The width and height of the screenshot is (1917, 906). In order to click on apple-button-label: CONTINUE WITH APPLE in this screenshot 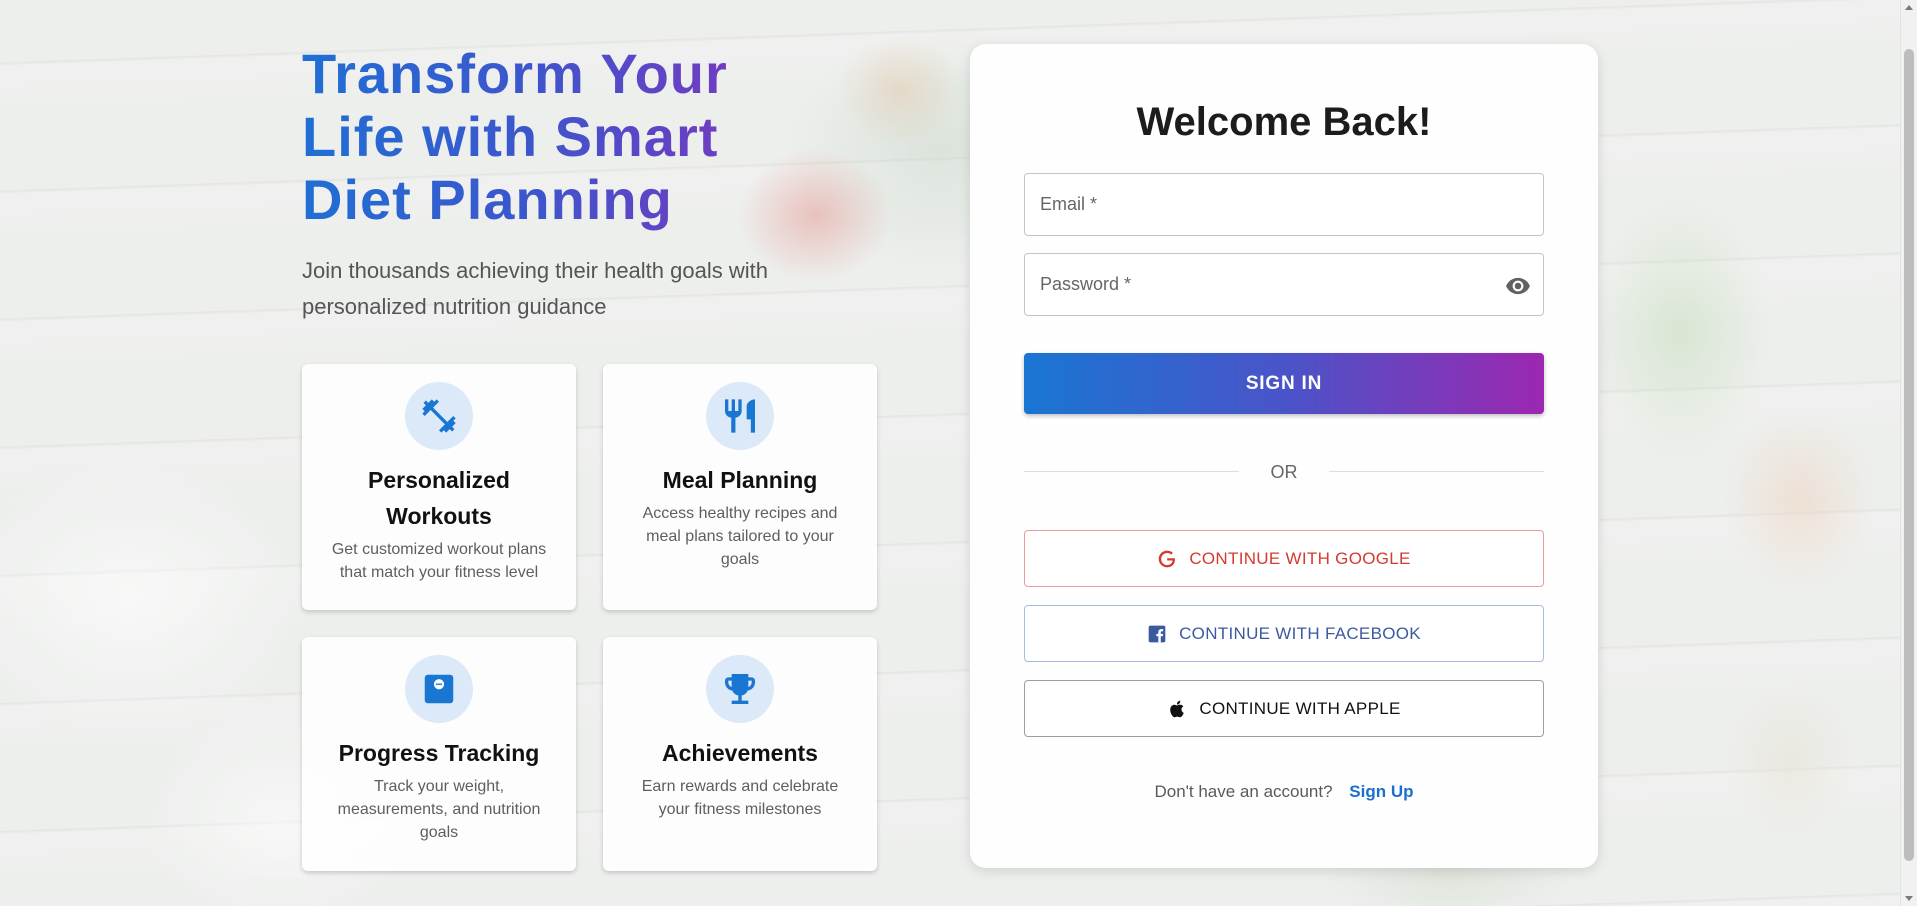, I will do `click(1300, 708)`.